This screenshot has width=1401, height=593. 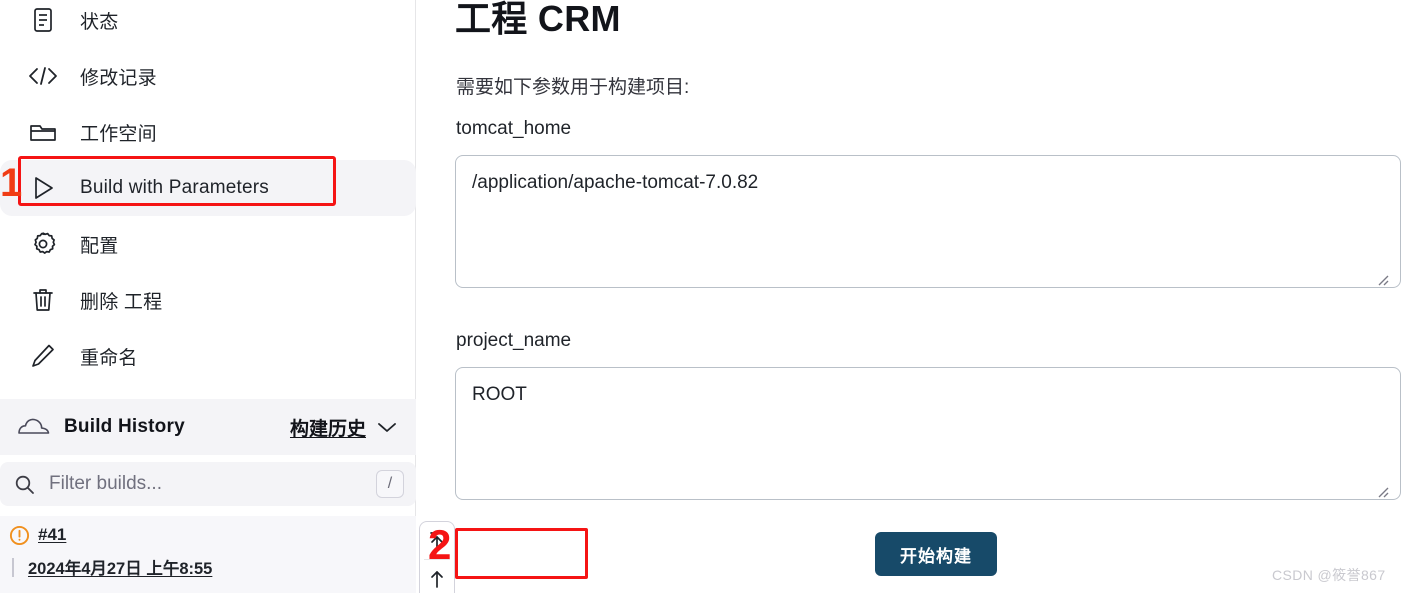 What do you see at coordinates (118, 78) in the screenshot?
I see `sidebar-item-label: 修改记录` at bounding box center [118, 78].